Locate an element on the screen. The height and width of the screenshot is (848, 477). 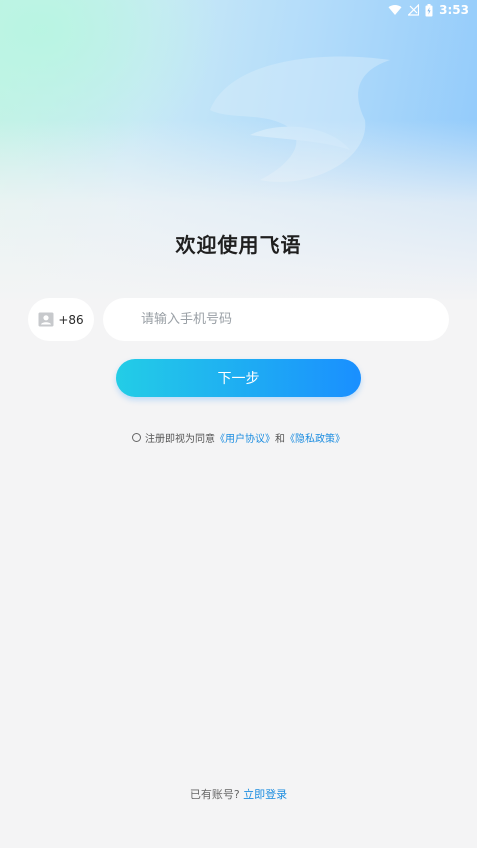
phone-input-container is located at coordinates (276, 319).